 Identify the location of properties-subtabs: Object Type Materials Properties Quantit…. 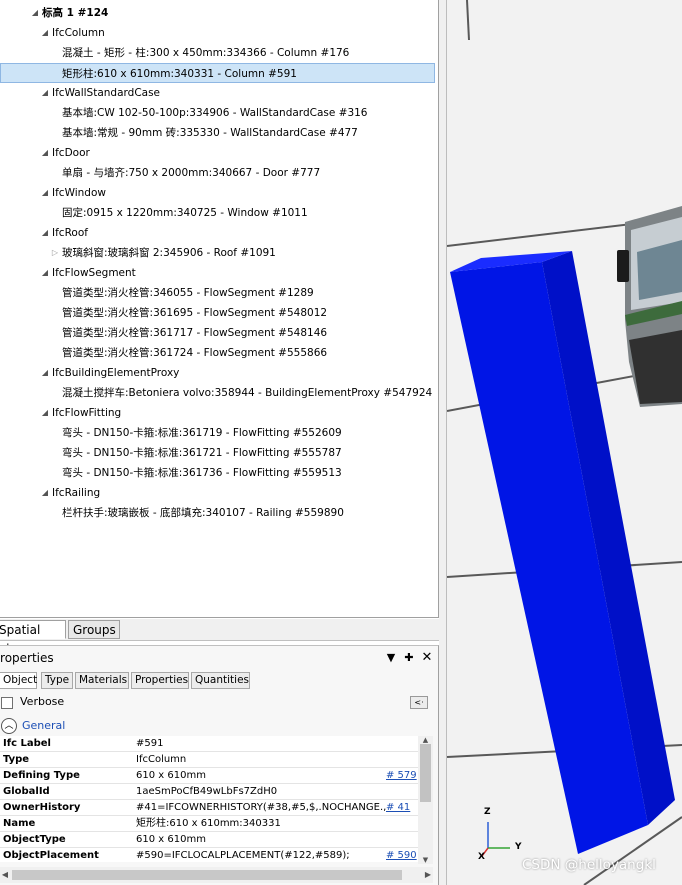
(219, 681).